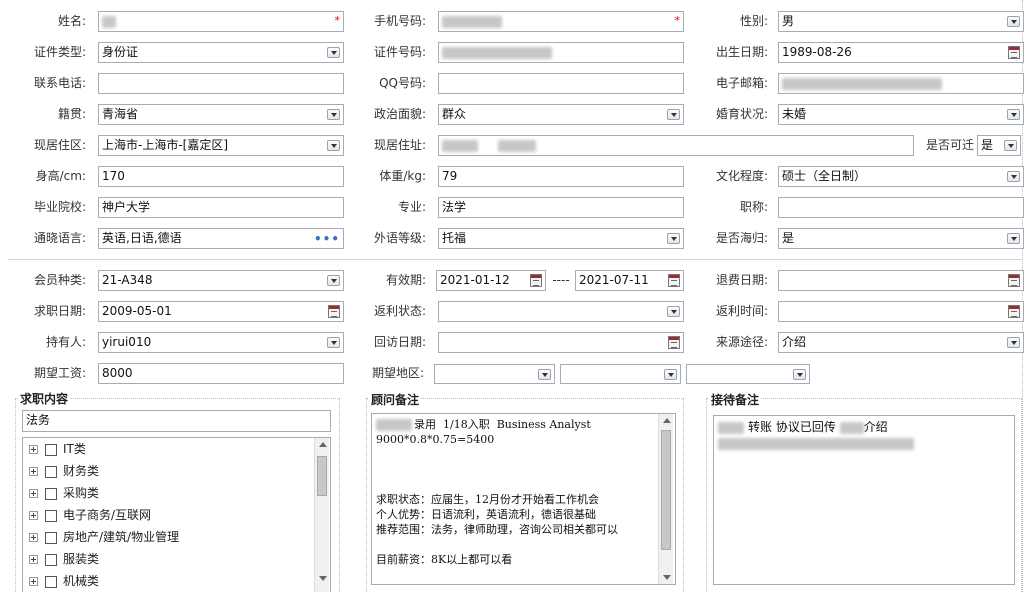  I want to click on source-select: 介绍, so click(901, 342).